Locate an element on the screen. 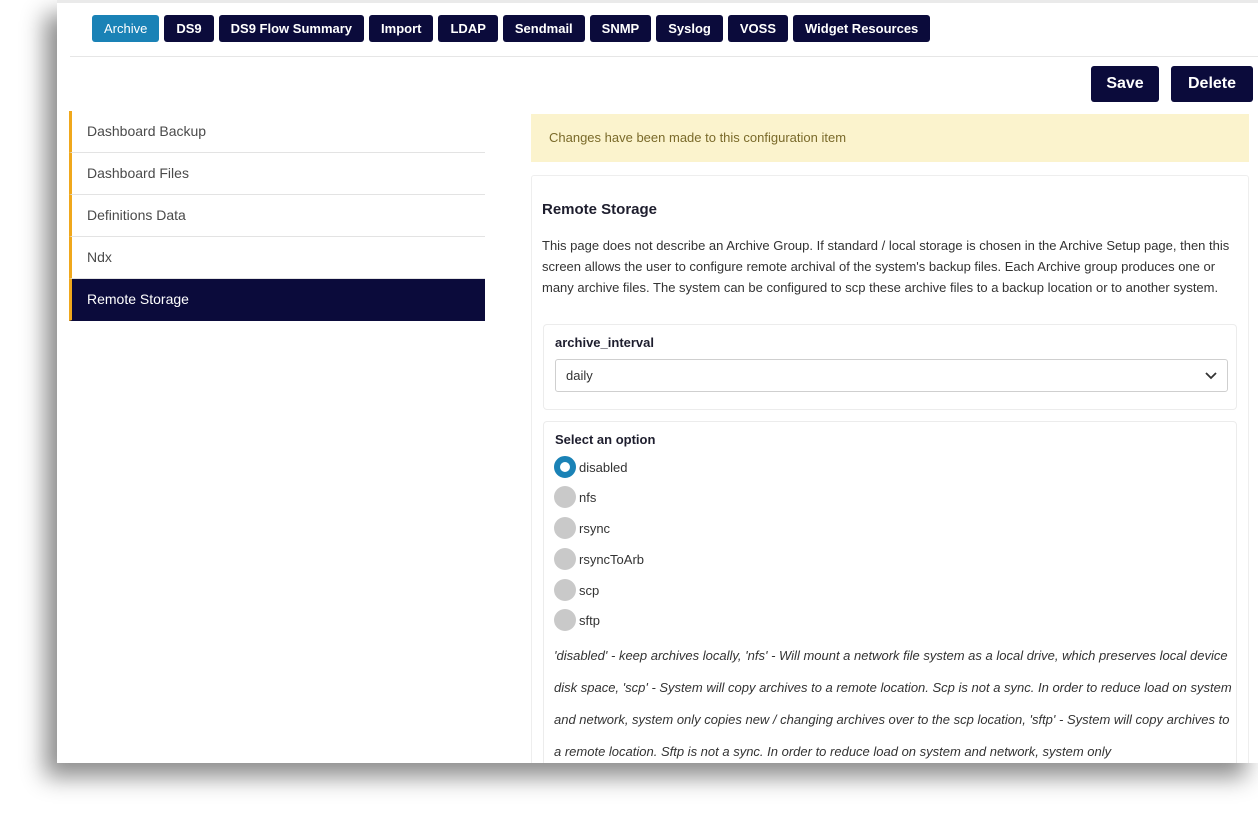 This screenshot has width=1258, height=814. radio-option-rsync: rsync is located at coordinates (582, 528).